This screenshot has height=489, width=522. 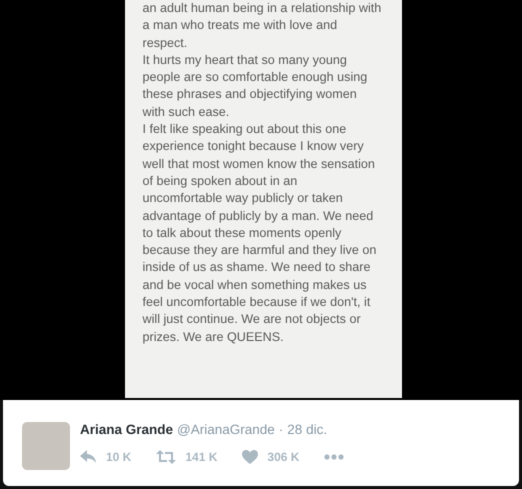 I want to click on note-line: It hurts my heart that so many young, so click(x=244, y=60).